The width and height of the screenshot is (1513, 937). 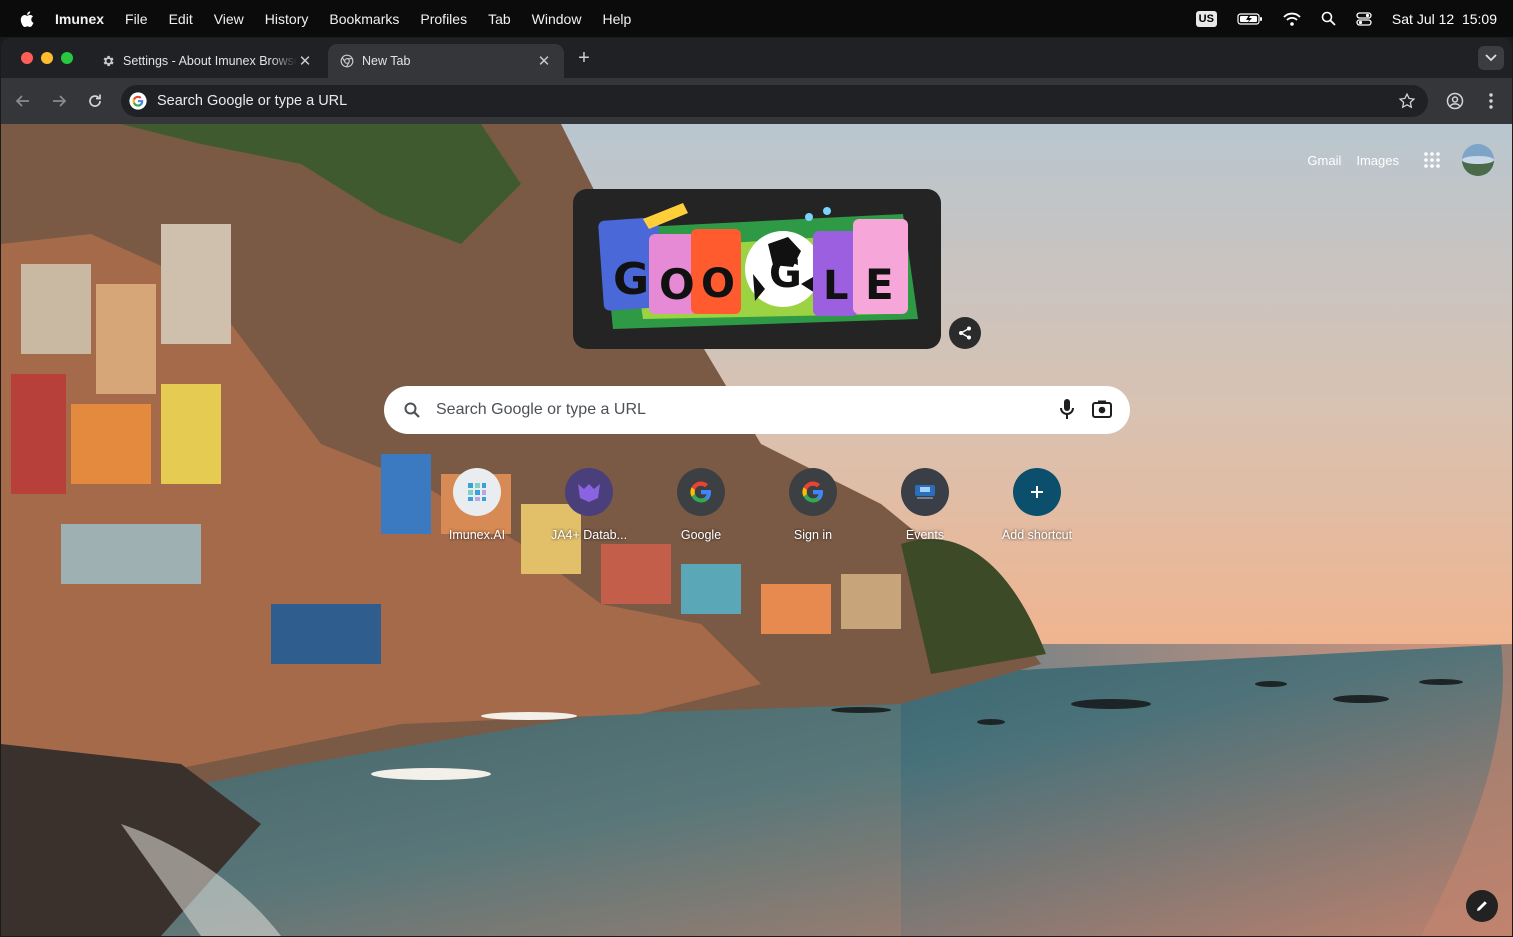 I want to click on menu-window: Window, so click(x=557, y=19).